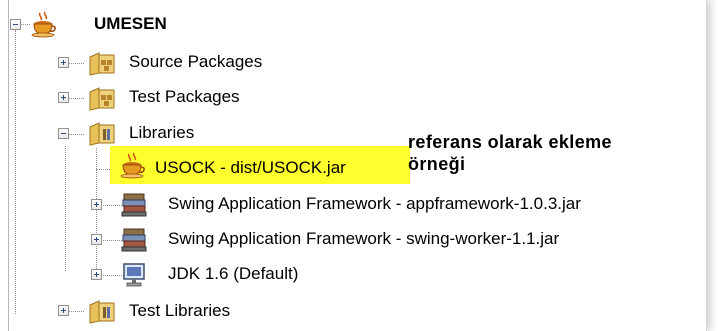 This screenshot has height=331, width=718. Describe the element at coordinates (63, 97) in the screenshot. I see `expand-toggle-test-packages` at that location.